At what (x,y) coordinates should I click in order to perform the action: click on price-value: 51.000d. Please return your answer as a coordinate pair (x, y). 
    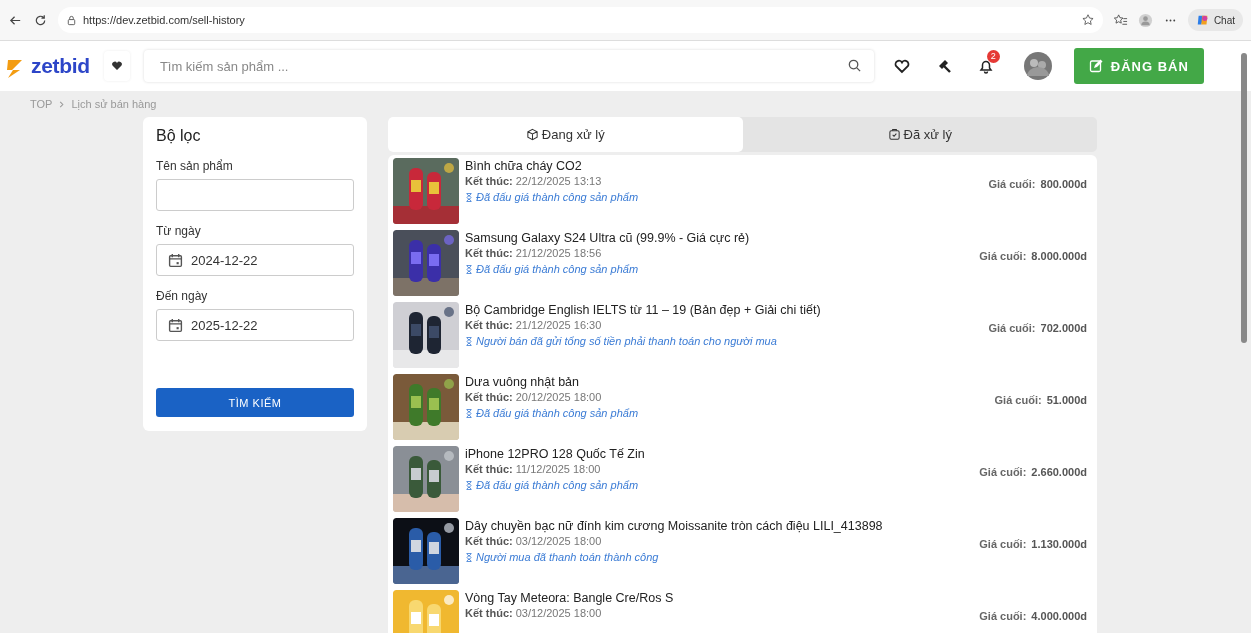
    Looking at the image, I should click on (1066, 400).